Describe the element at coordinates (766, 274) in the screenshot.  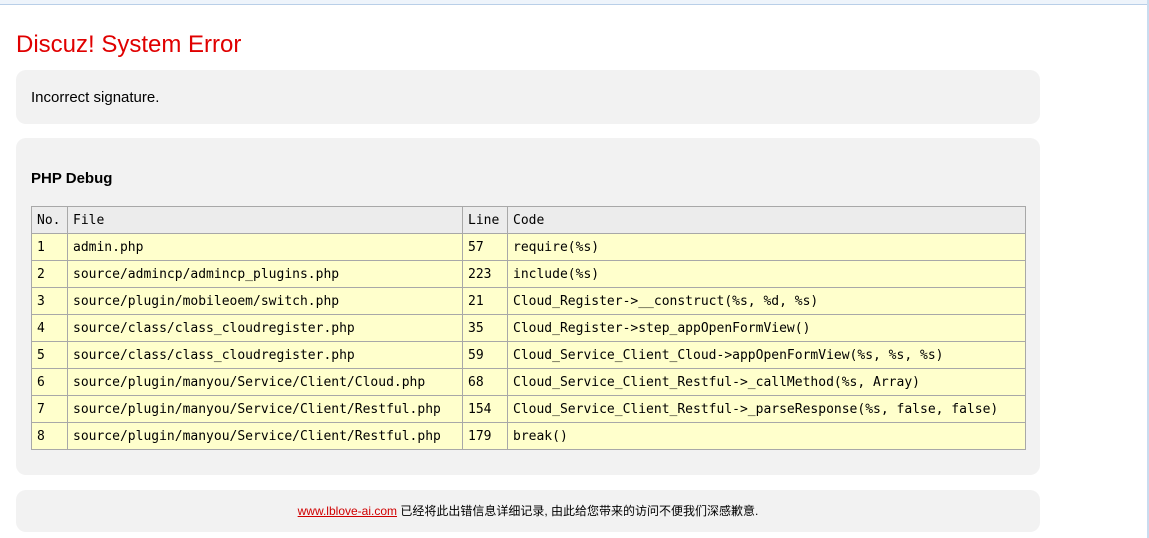
I see `cell-code: include(%s)` at that location.